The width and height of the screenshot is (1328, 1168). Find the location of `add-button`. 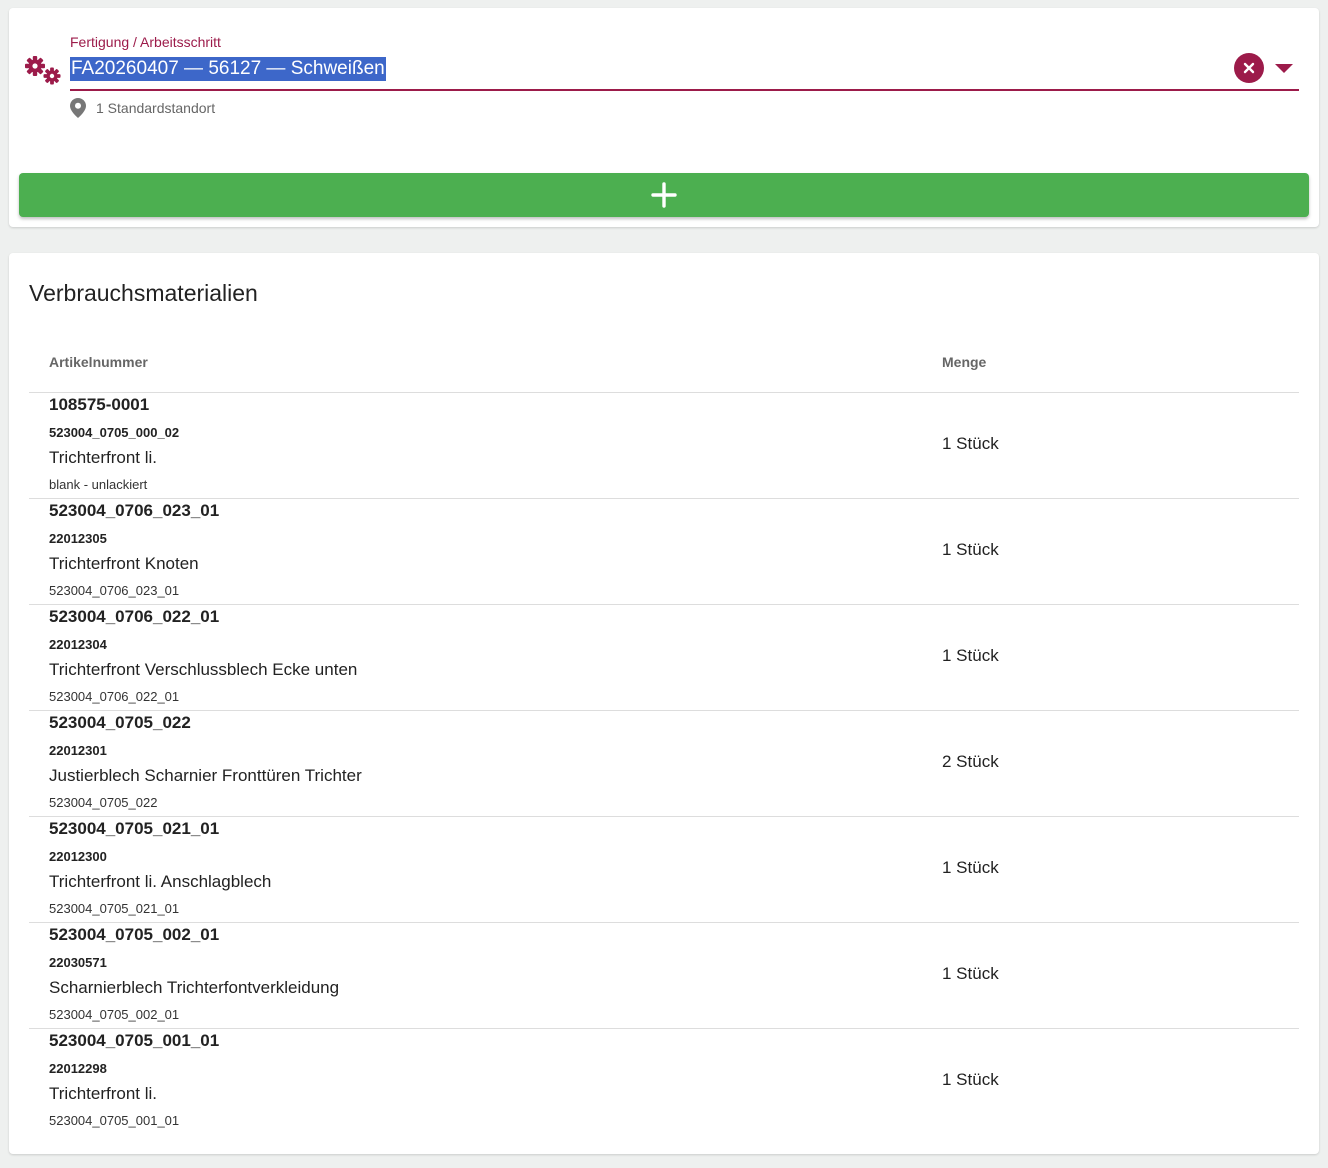

add-button is located at coordinates (664, 195).